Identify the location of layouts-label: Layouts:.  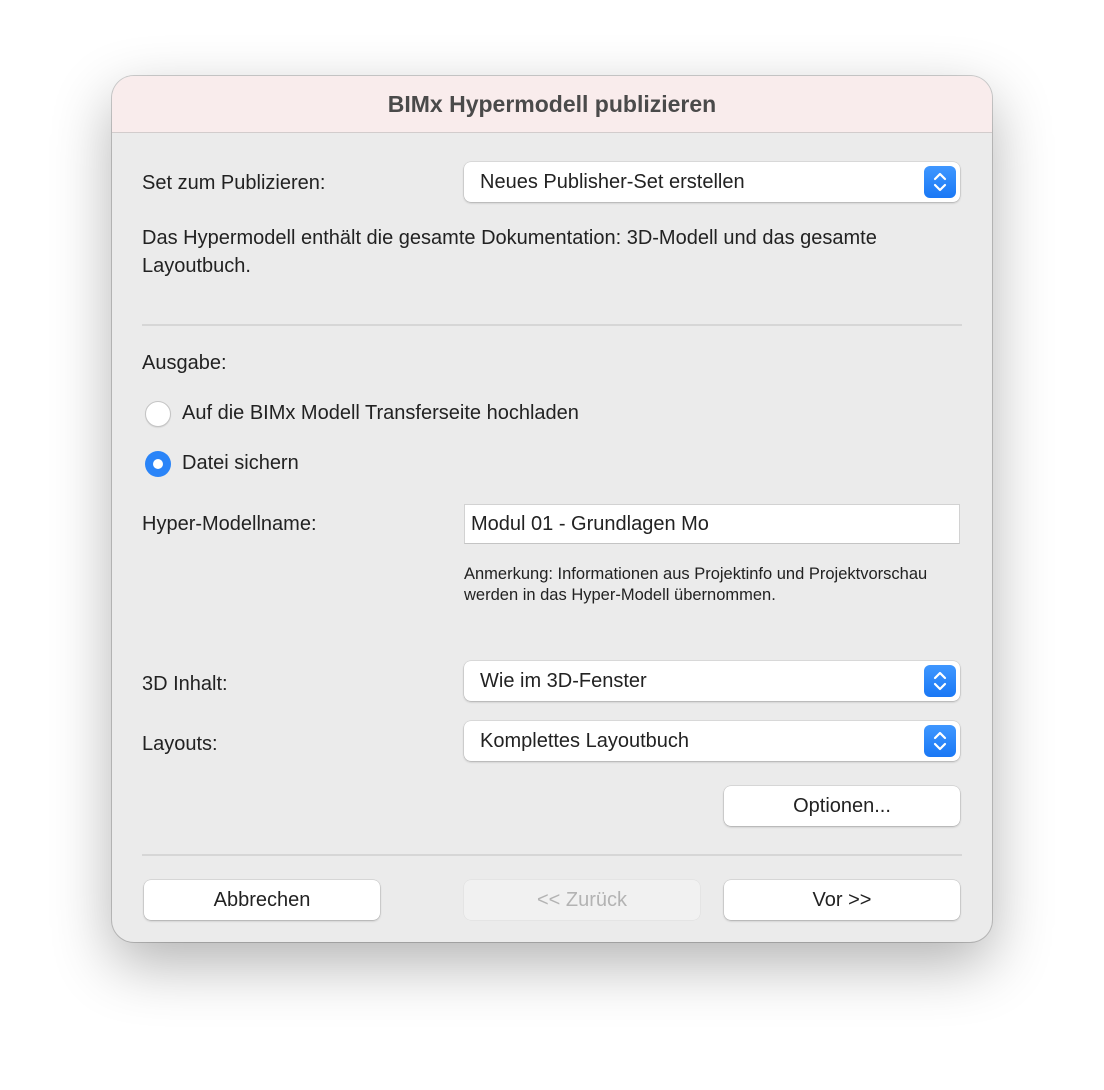
(180, 744).